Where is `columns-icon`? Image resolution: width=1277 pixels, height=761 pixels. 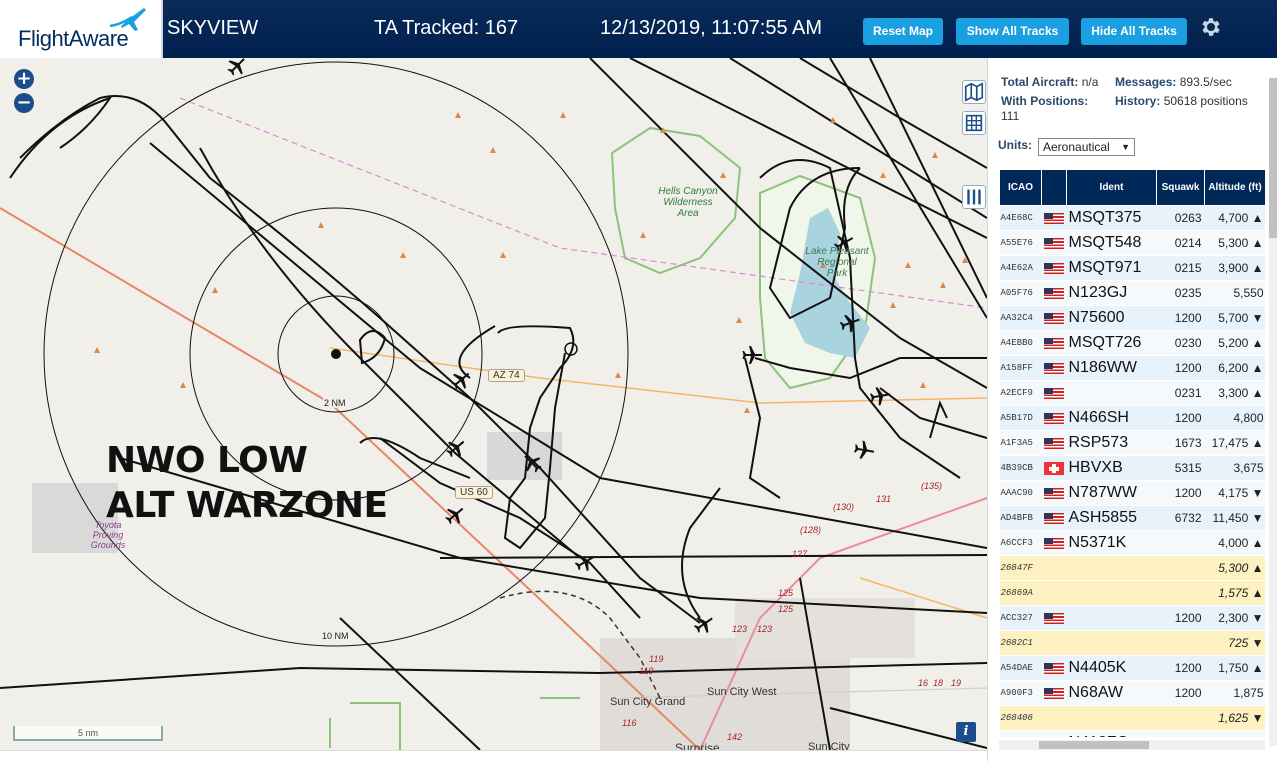 columns-icon is located at coordinates (974, 197).